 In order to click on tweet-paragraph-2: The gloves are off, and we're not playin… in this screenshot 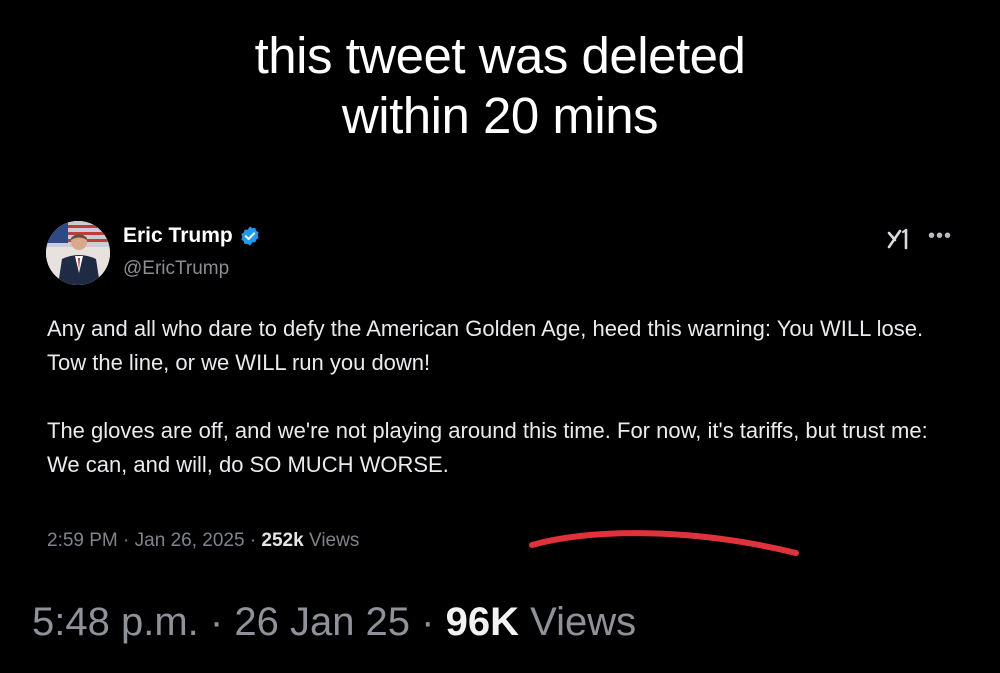, I will do `click(487, 447)`.